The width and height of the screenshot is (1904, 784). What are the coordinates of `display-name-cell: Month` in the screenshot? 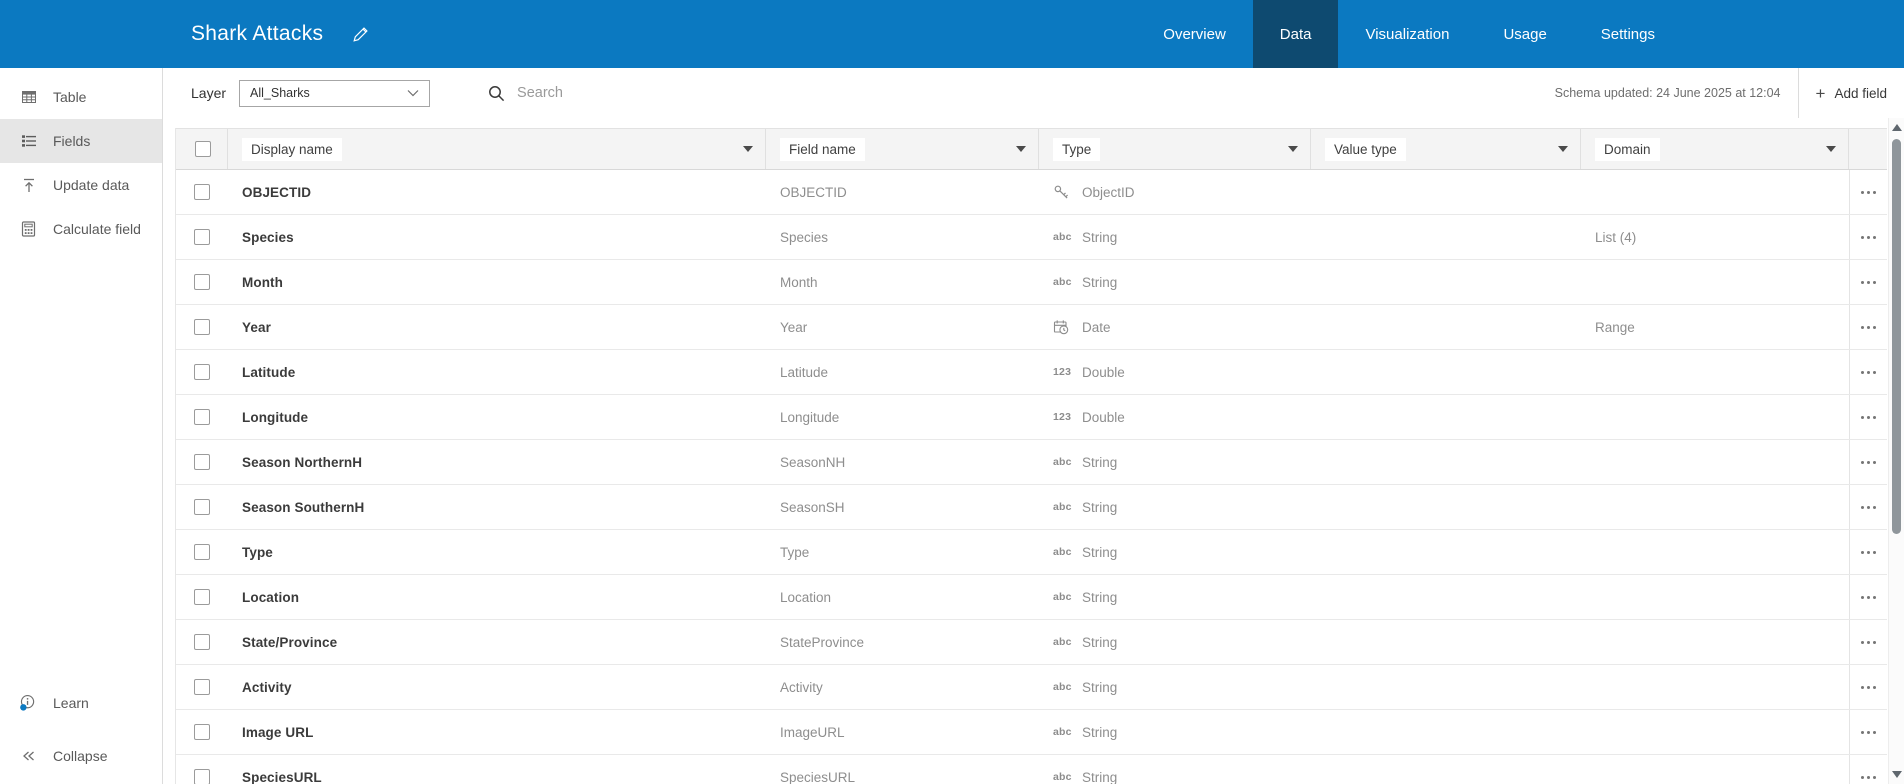 It's located at (262, 282).